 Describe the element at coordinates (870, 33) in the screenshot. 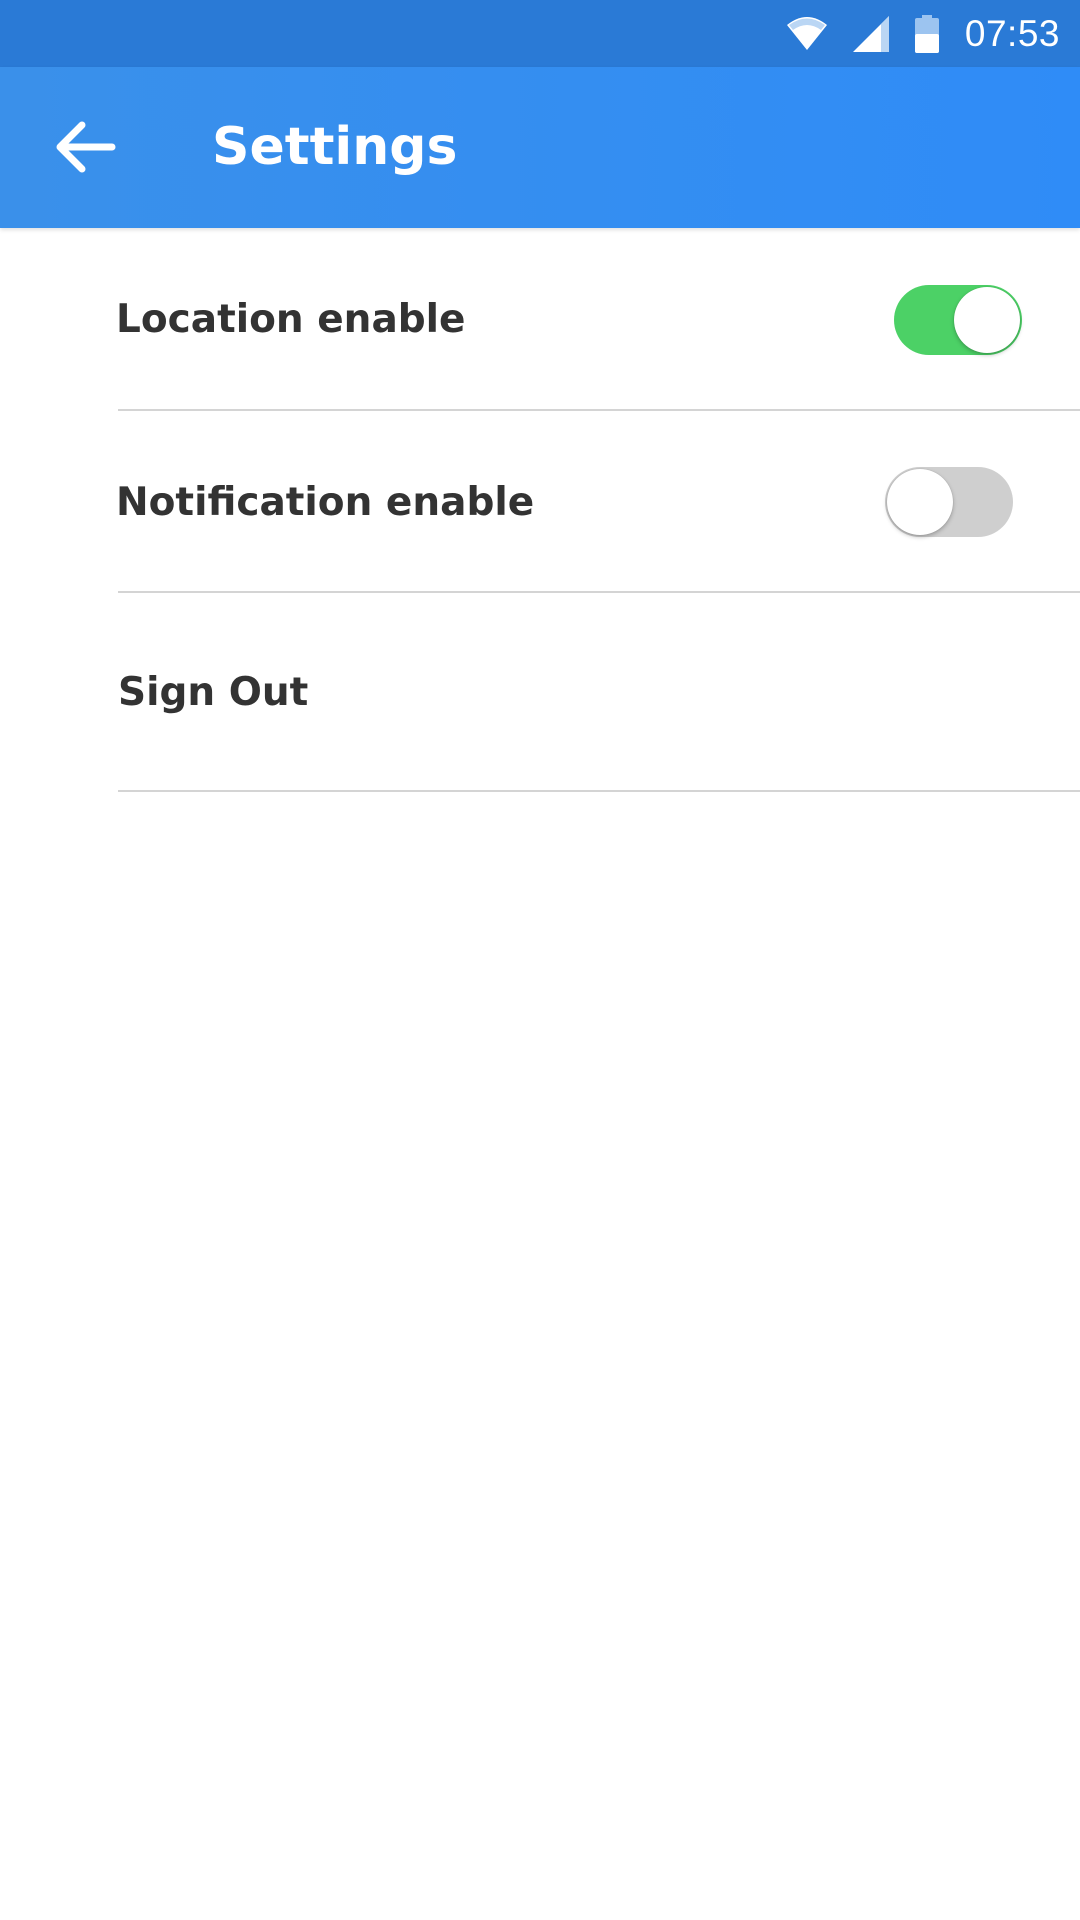

I see `cellular-signal-icon` at that location.